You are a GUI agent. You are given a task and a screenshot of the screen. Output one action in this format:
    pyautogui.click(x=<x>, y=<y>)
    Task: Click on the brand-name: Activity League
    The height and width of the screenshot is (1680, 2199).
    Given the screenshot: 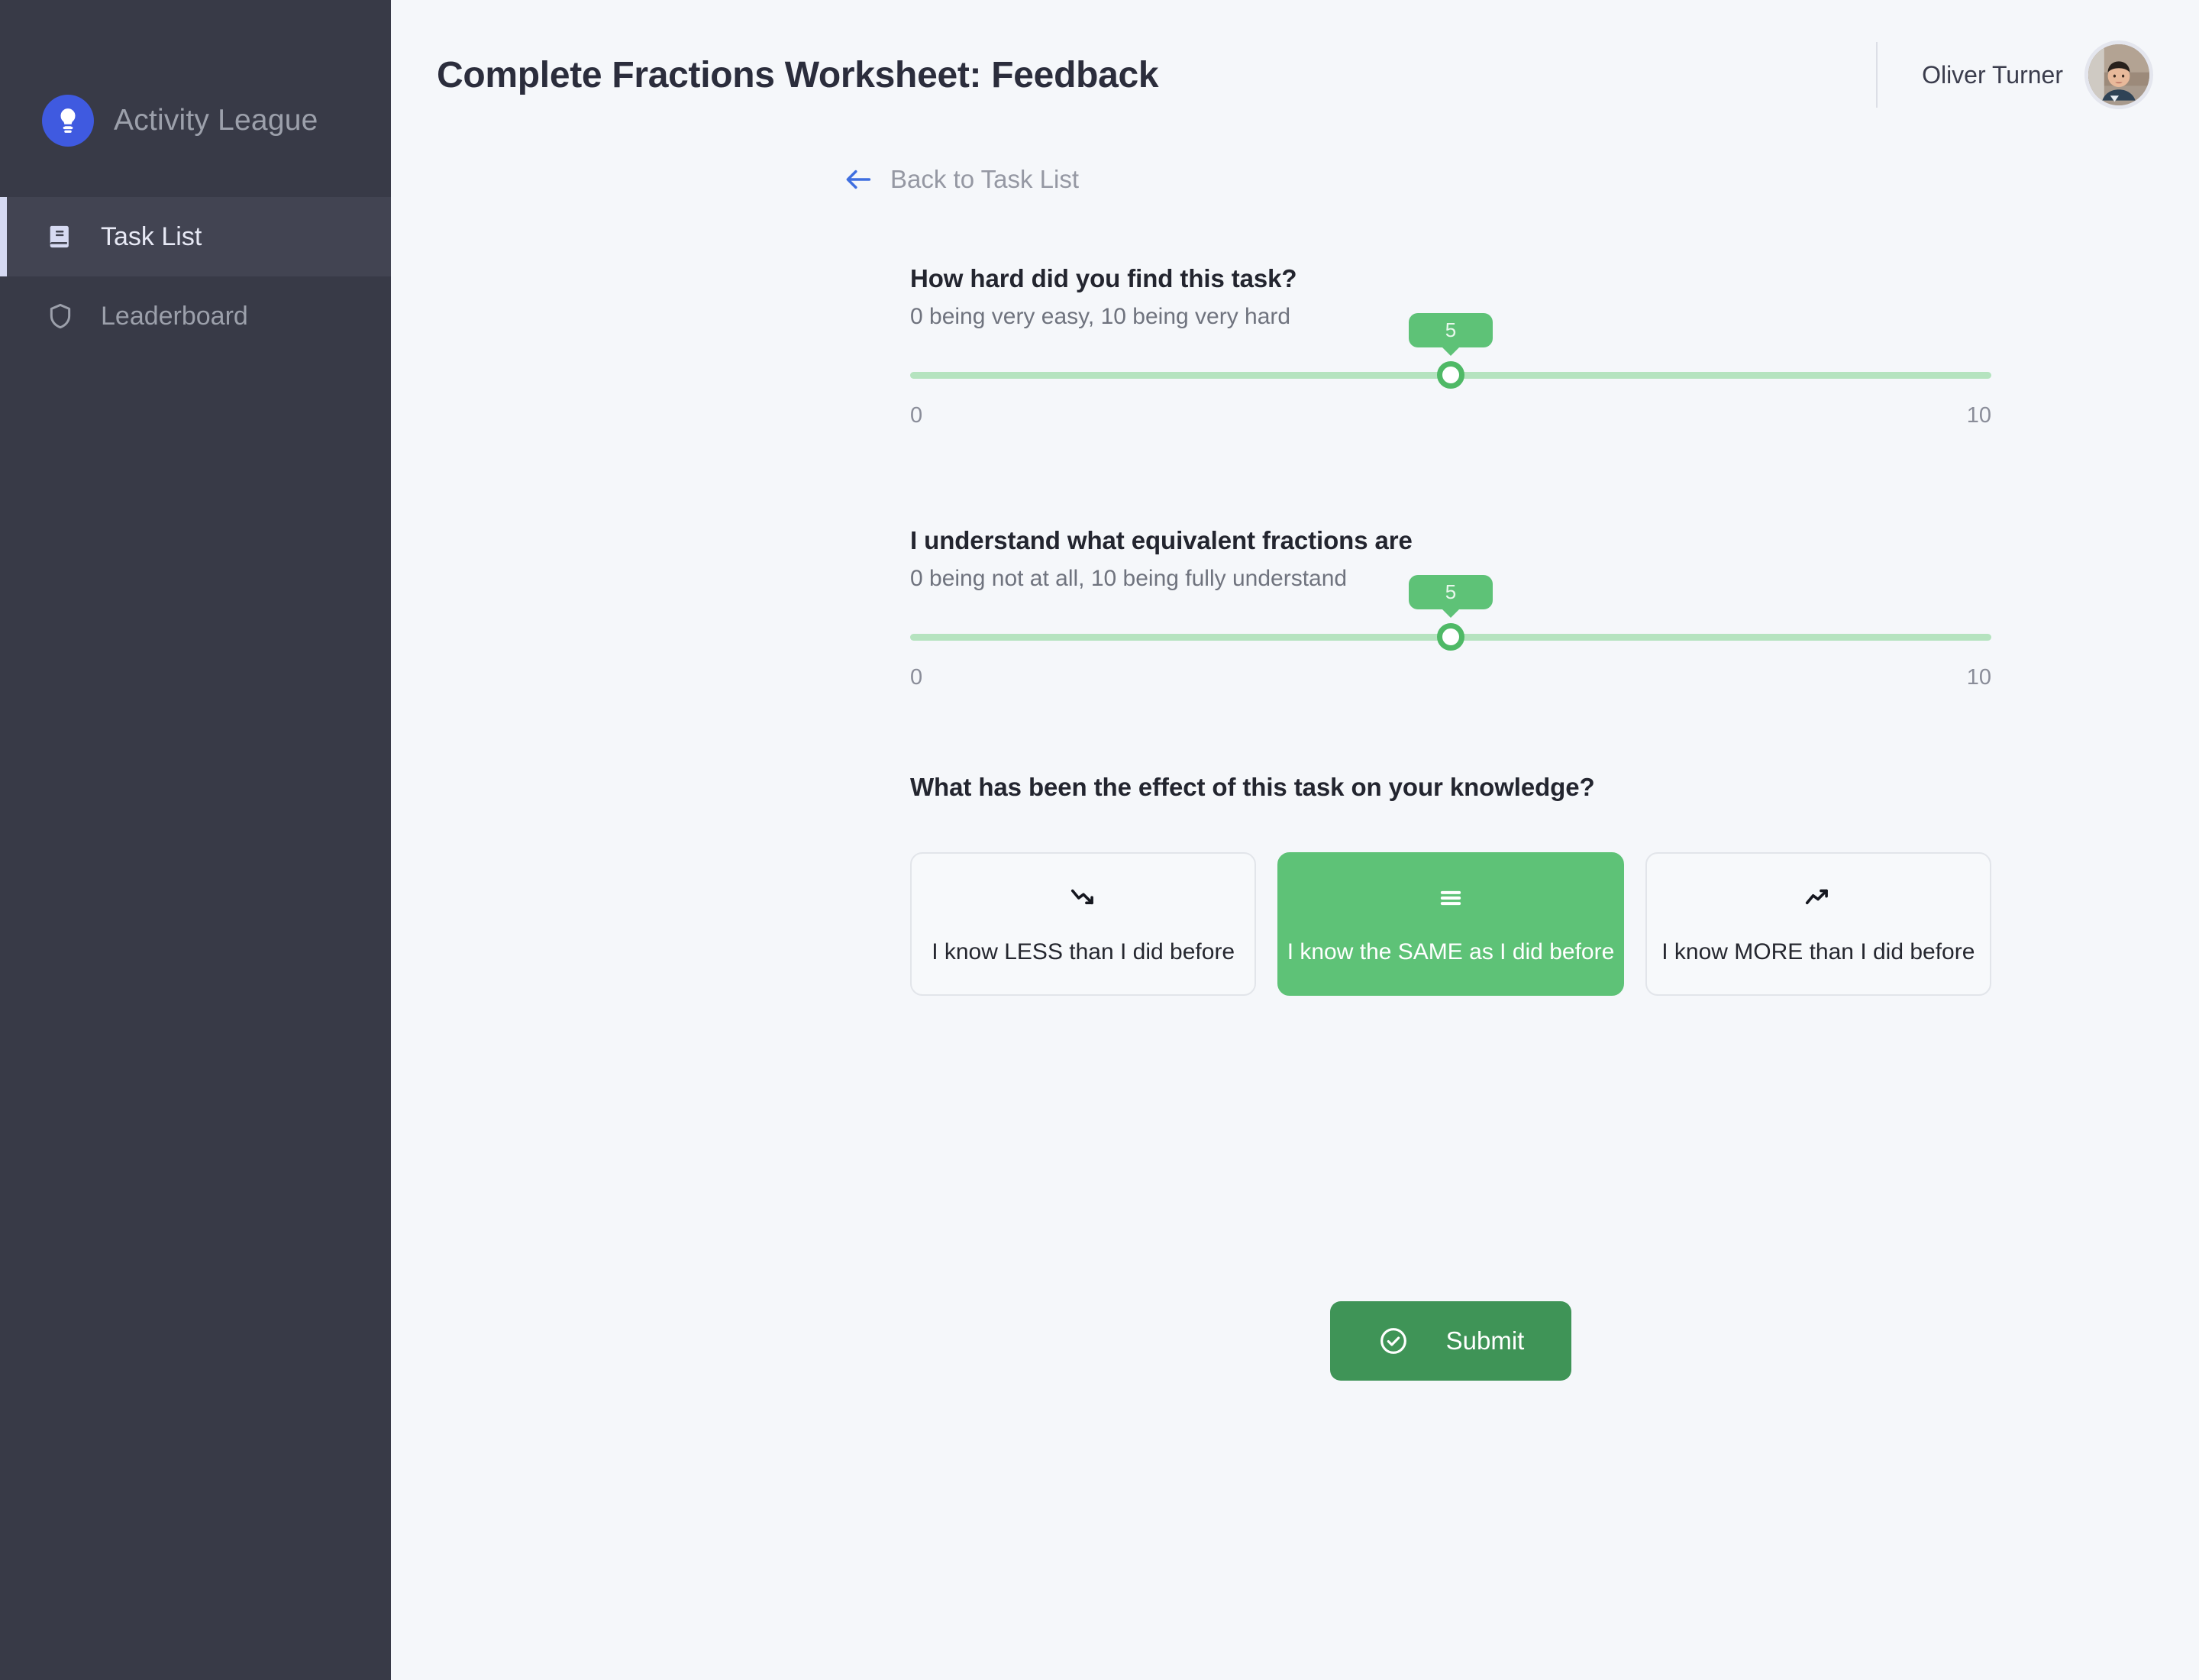 What is the action you would take?
    pyautogui.click(x=216, y=120)
    